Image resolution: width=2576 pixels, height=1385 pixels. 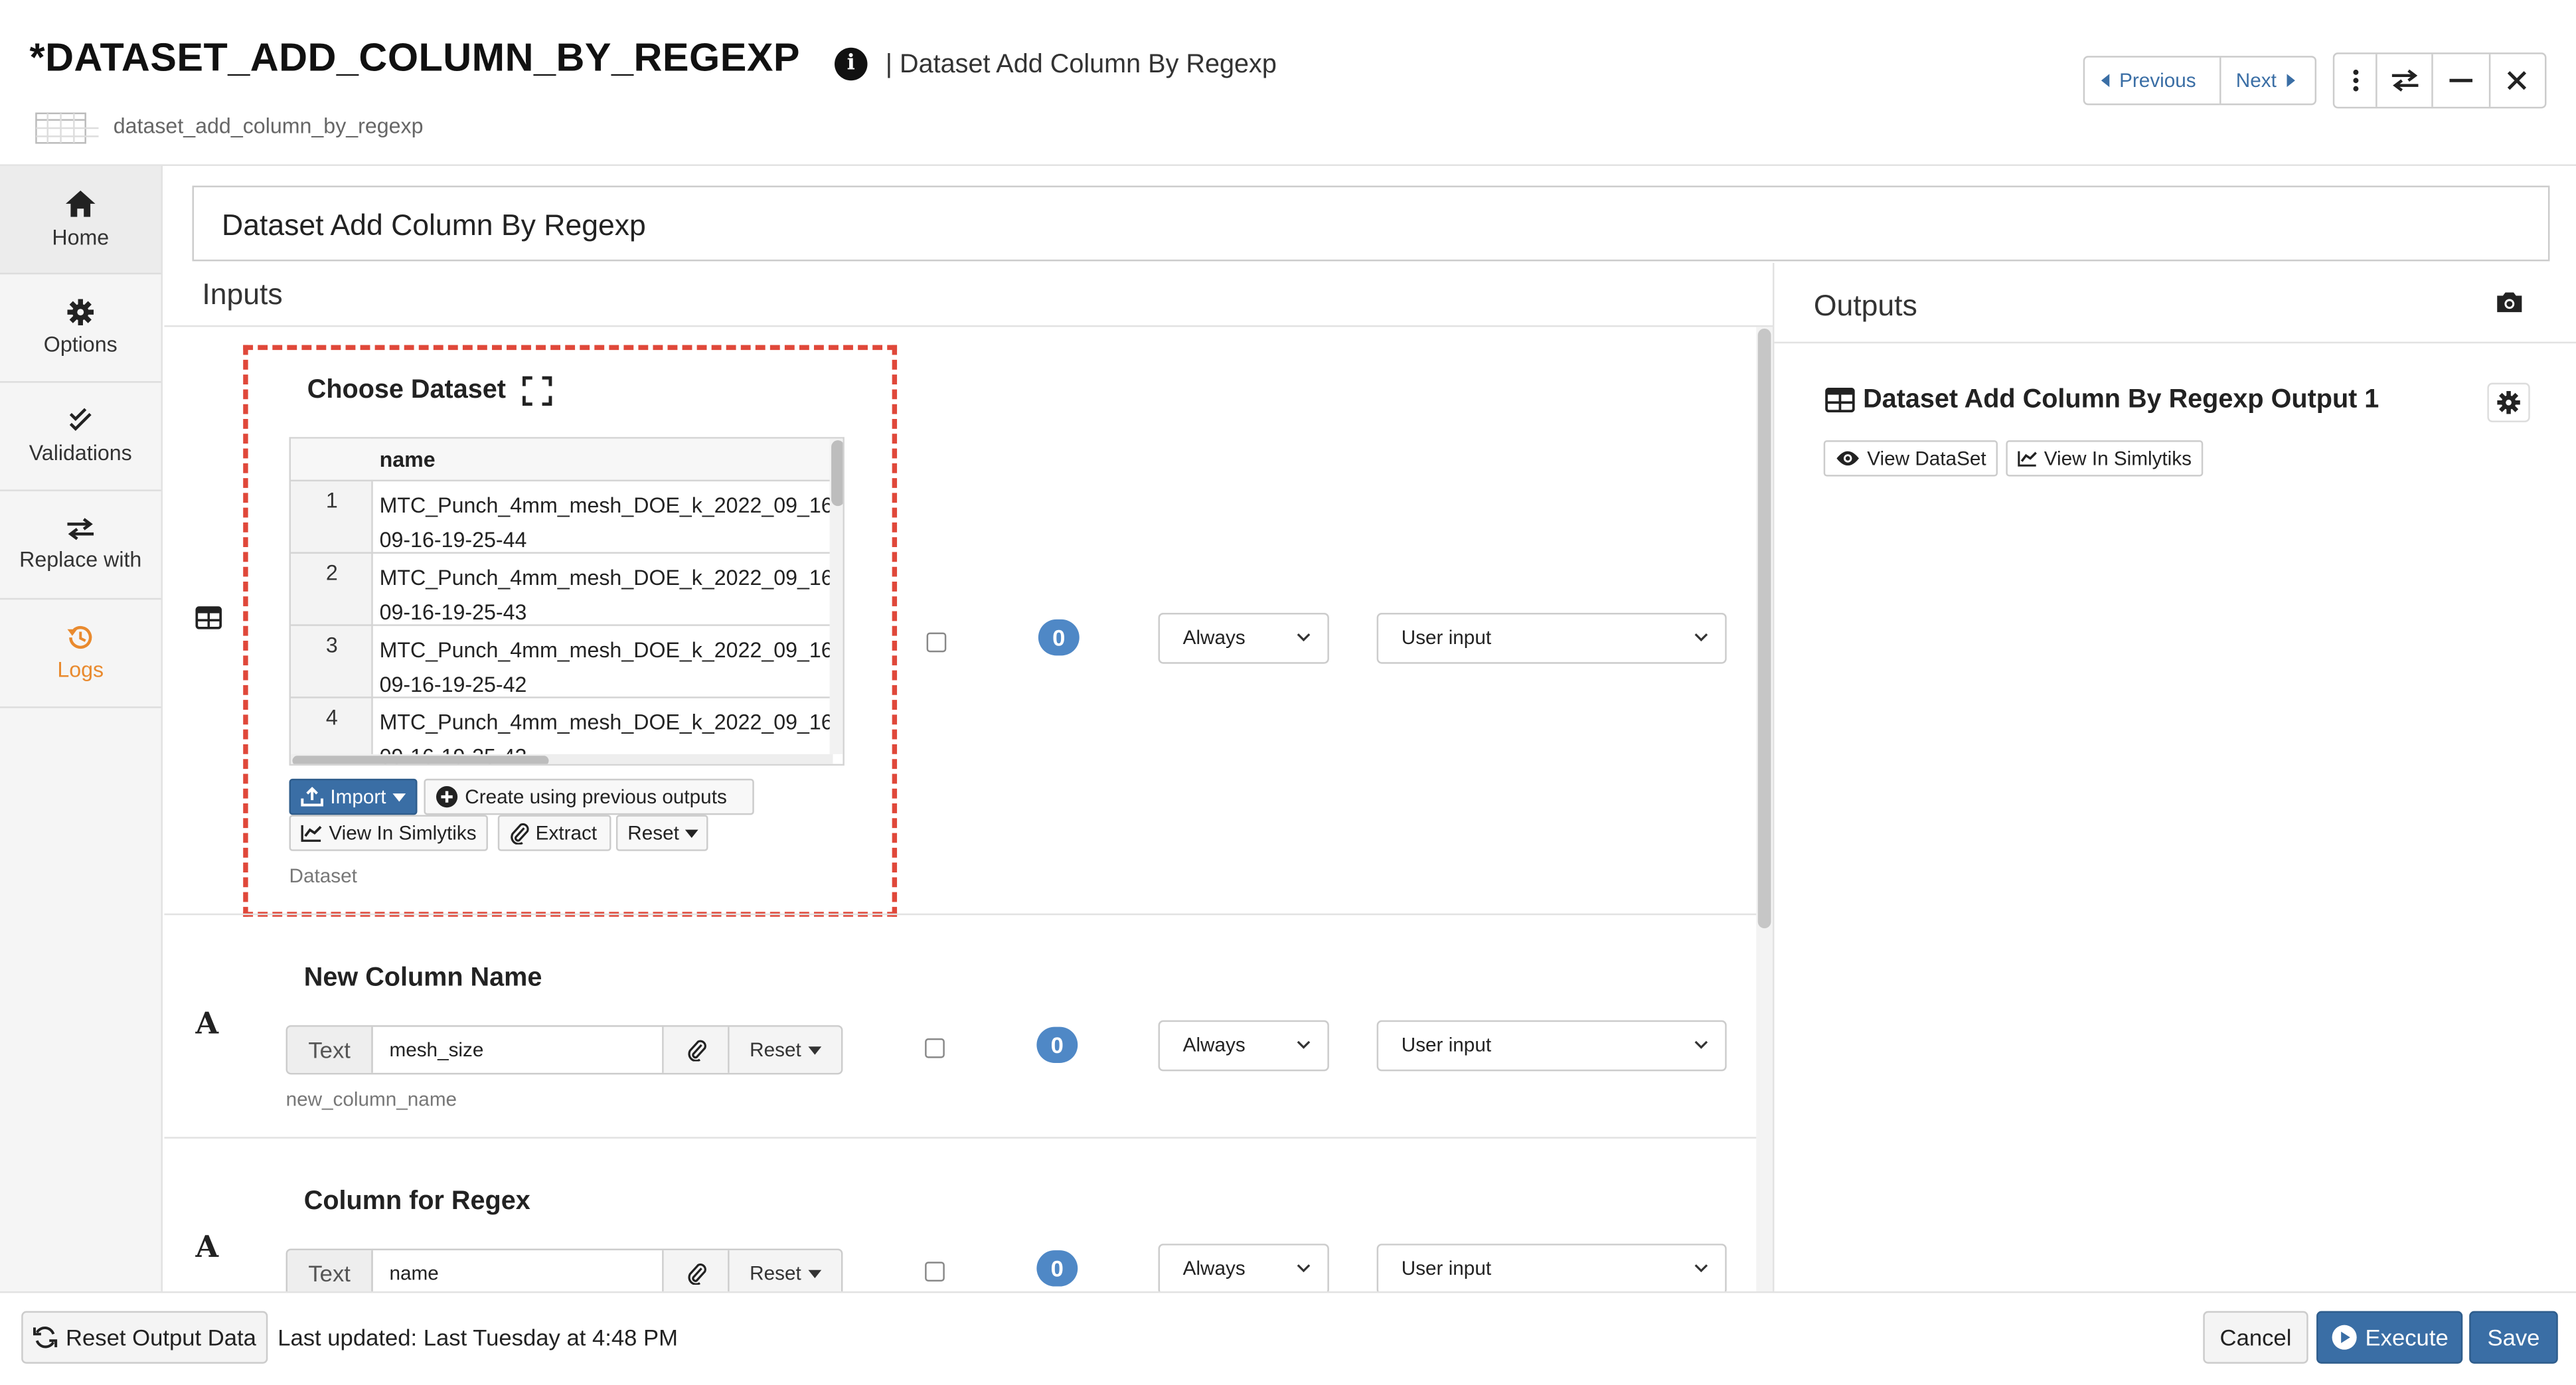 What do you see at coordinates (2513, 1338) in the screenshot?
I see `save-button: Save` at bounding box center [2513, 1338].